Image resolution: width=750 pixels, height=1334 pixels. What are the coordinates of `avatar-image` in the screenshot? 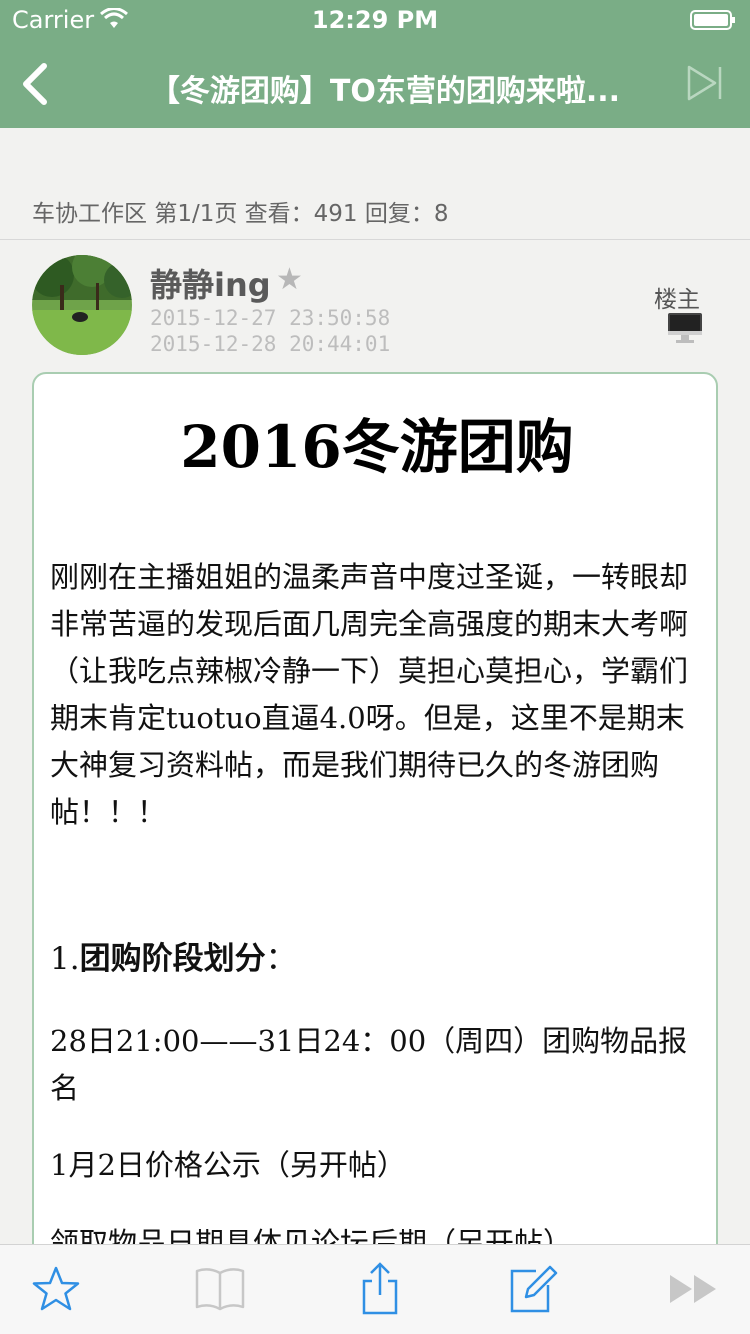 It's located at (82, 305).